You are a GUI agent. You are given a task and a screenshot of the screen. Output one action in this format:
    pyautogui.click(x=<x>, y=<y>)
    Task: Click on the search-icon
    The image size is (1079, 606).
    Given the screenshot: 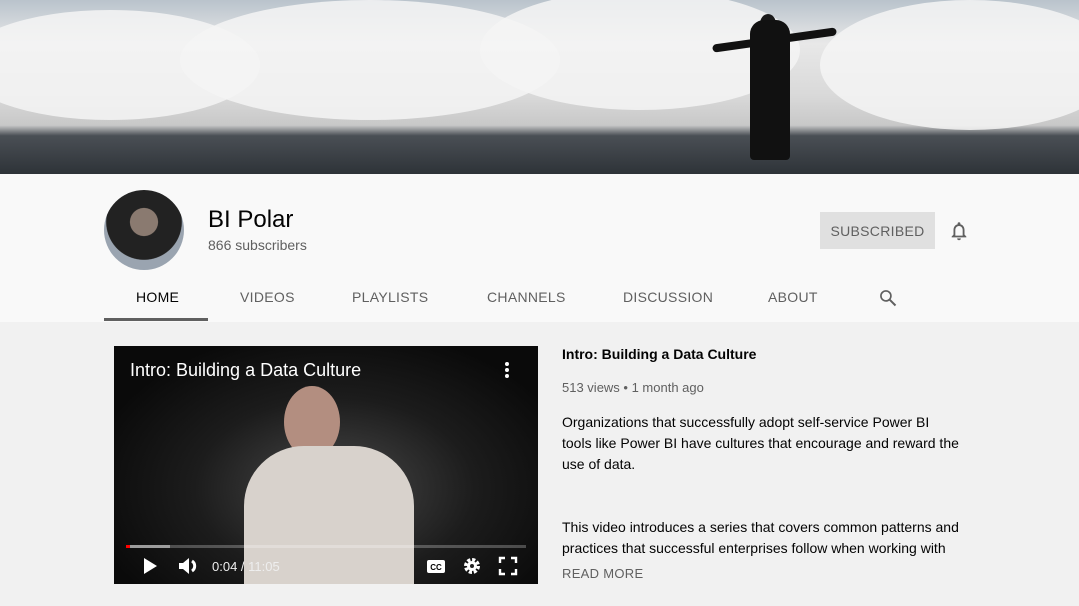 What is the action you would take?
    pyautogui.click(x=888, y=298)
    